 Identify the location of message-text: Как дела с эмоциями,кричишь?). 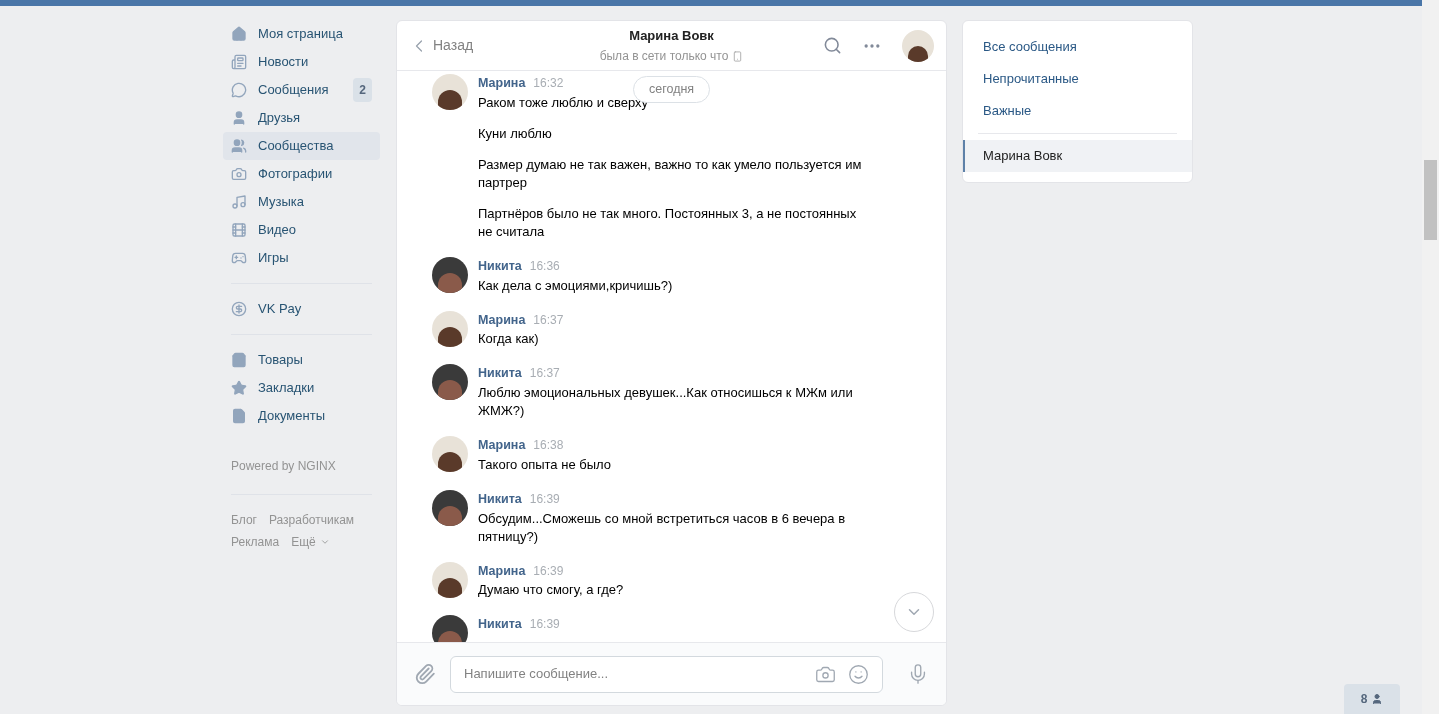
(575, 285).